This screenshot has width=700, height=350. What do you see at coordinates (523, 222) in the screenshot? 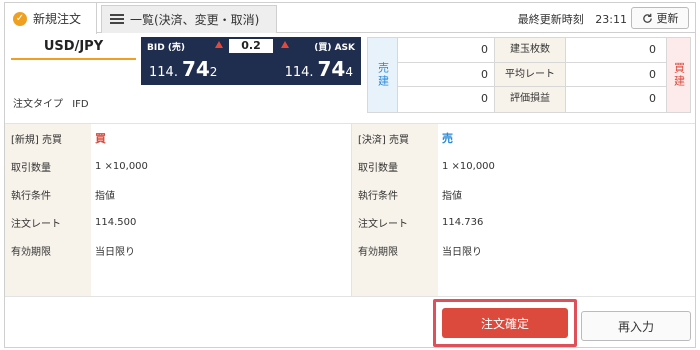
I see `detail-row: 注文レート 114.736` at bounding box center [523, 222].